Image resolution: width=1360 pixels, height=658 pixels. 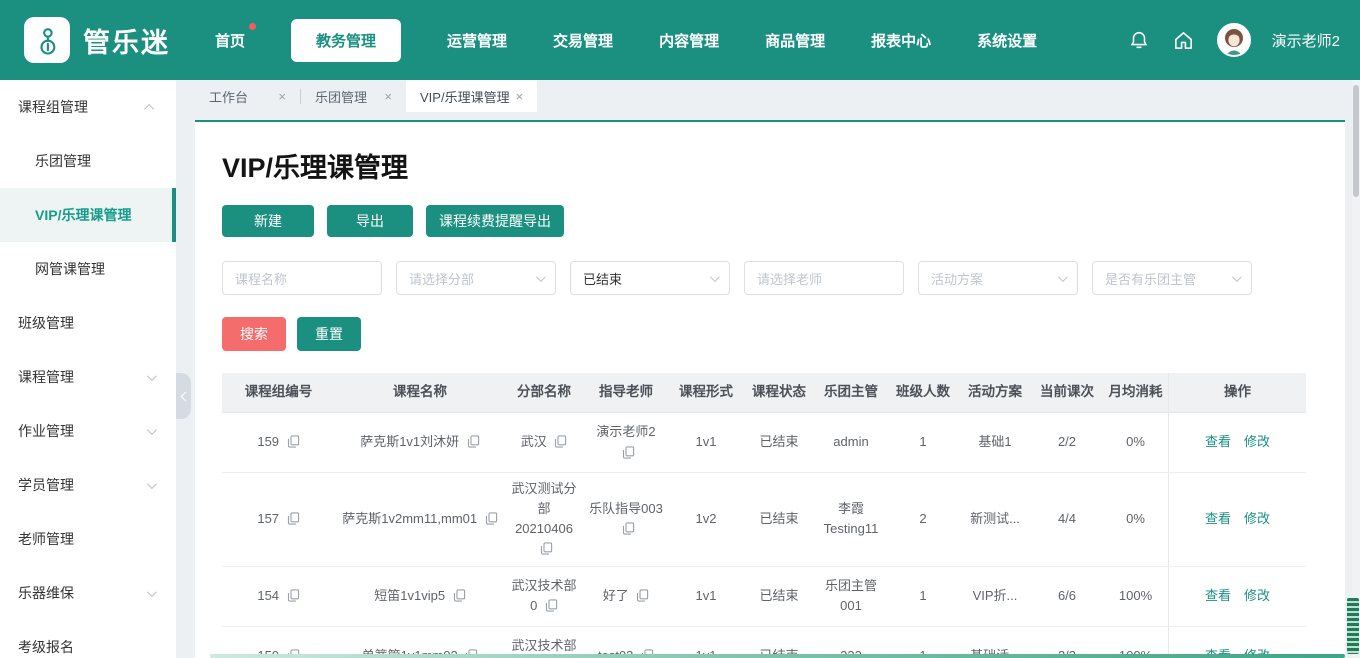 What do you see at coordinates (1184, 40) in the screenshot?
I see `home-icon` at bounding box center [1184, 40].